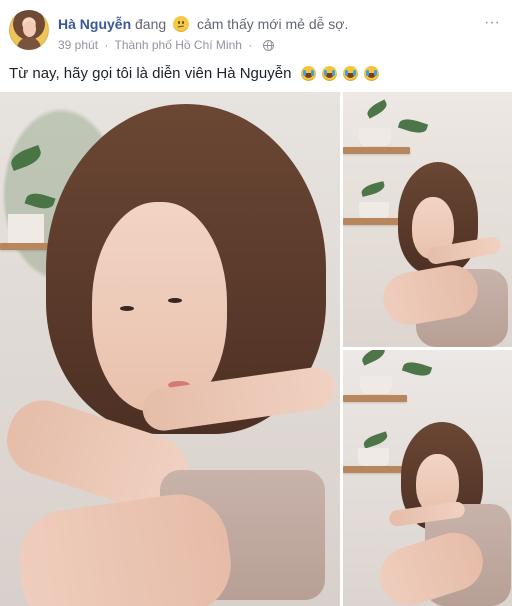  I want to click on feeling-text: cảm thấy mới mẻ dễ sợ., so click(272, 24).